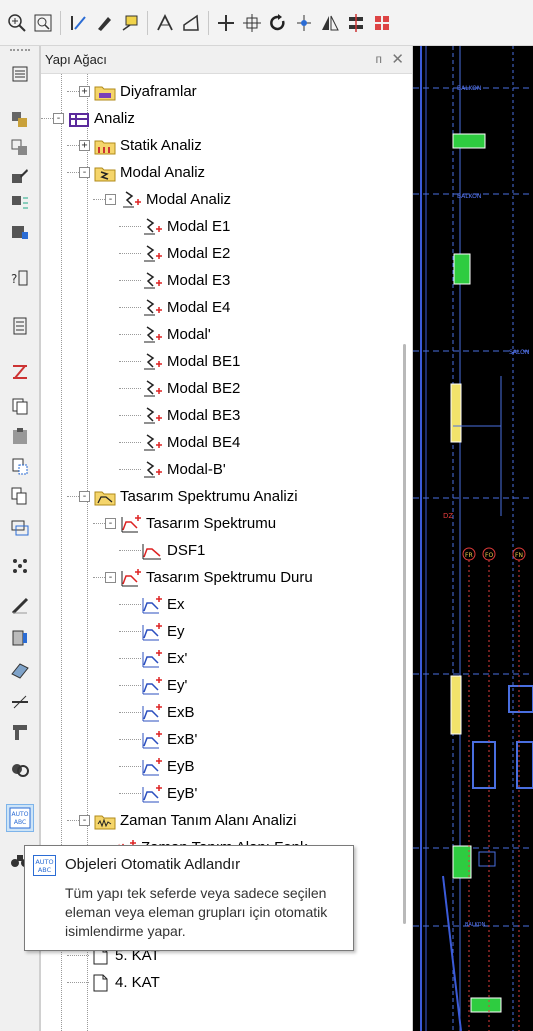 This screenshot has width=533, height=1031. Describe the element at coordinates (43, 23) in the screenshot. I see `zoom-extents-icon` at that location.